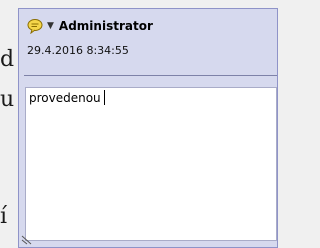 This screenshot has width=320, height=248. I want to click on comment-author: Administrator, so click(105, 26).